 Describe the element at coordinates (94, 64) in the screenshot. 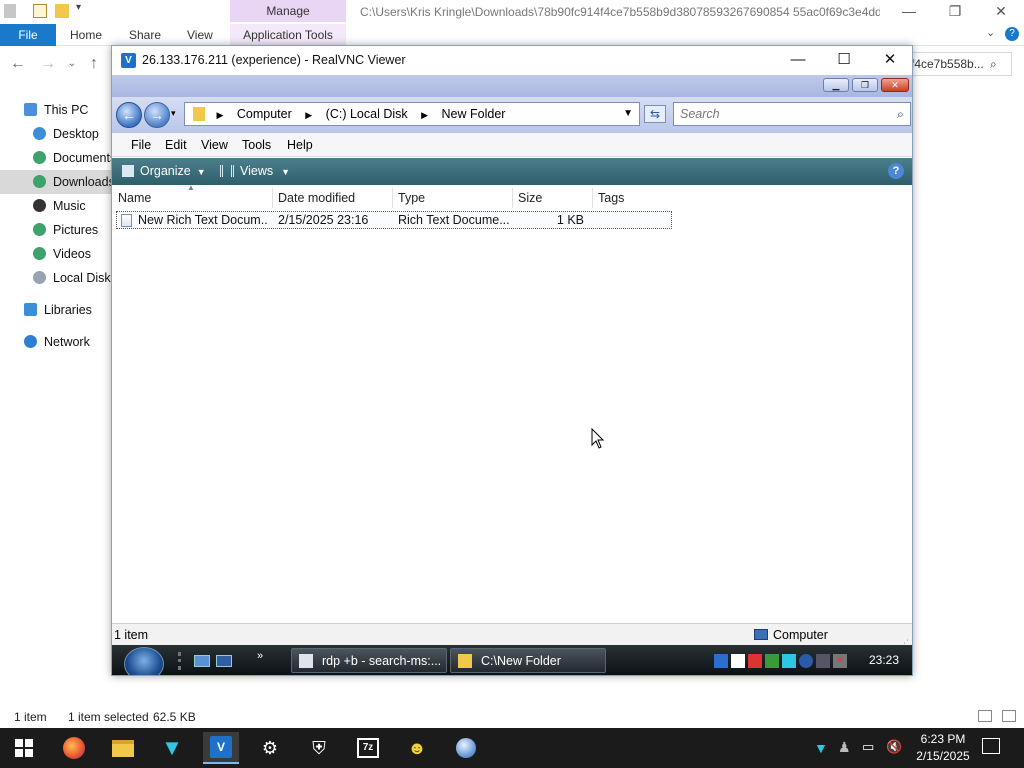

I see `up-arrow-icon: ↑` at that location.